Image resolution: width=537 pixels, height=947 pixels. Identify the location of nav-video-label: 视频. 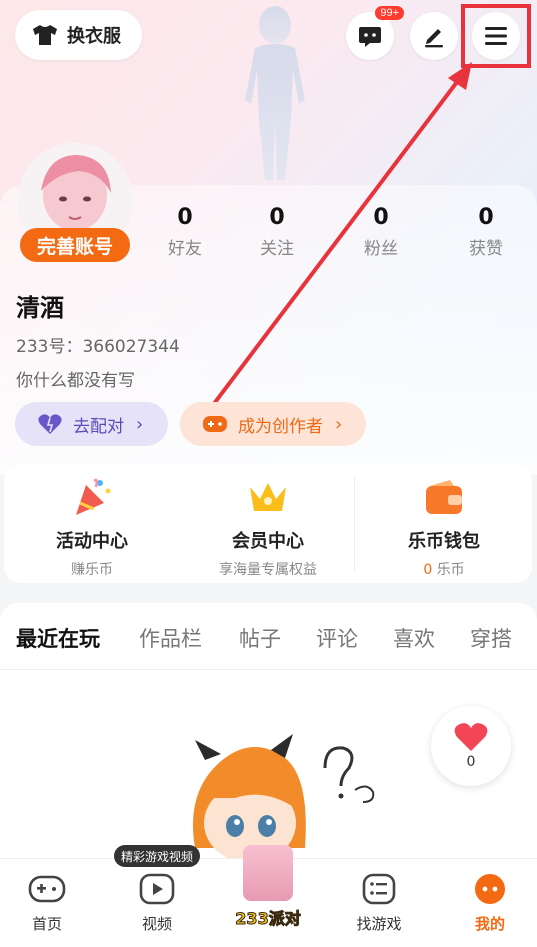
(156, 924).